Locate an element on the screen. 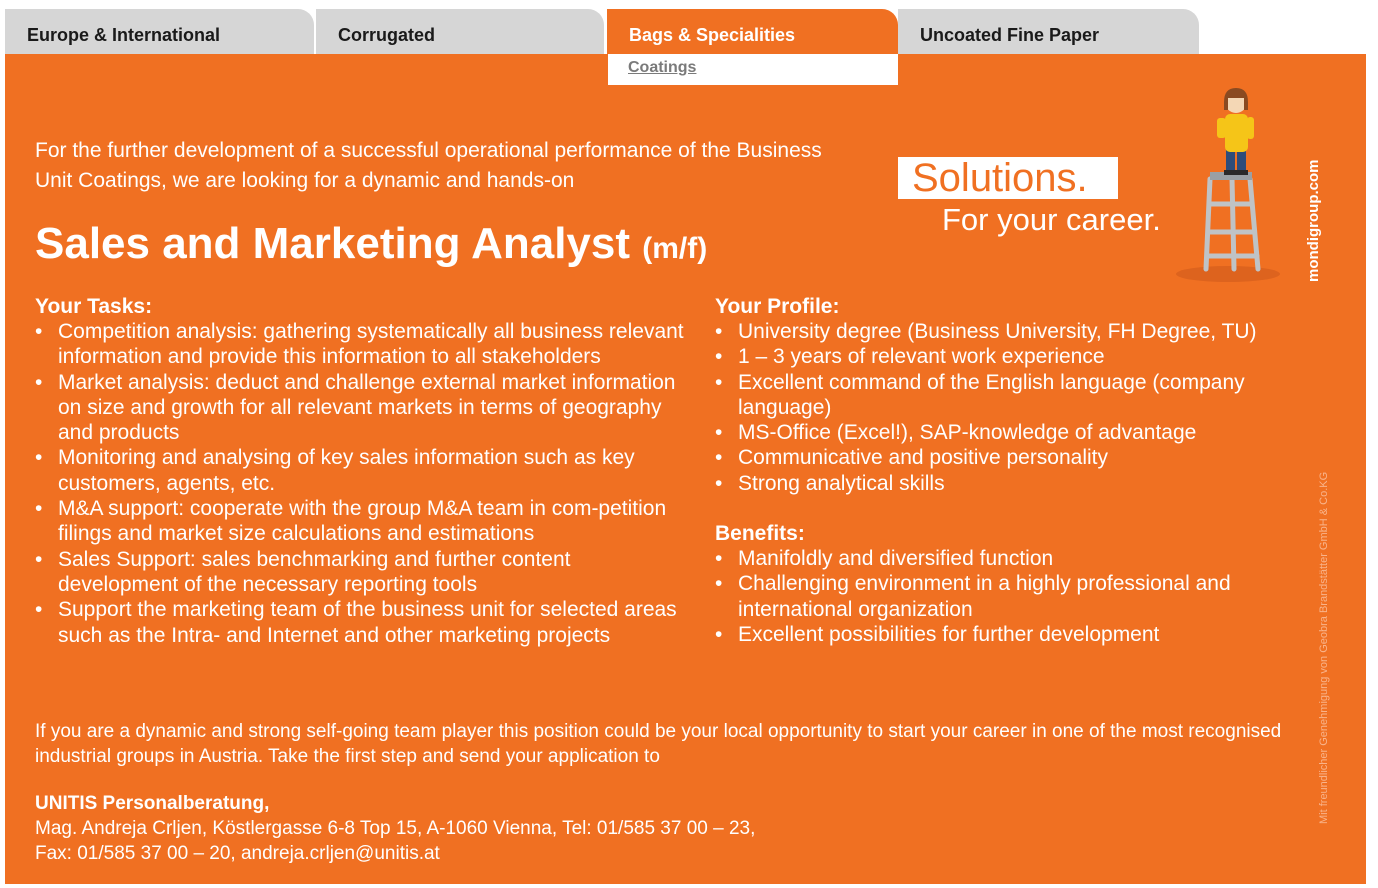 The width and height of the screenshot is (1378, 888). tab-europe-international: Europe & International is located at coordinates (159, 31).